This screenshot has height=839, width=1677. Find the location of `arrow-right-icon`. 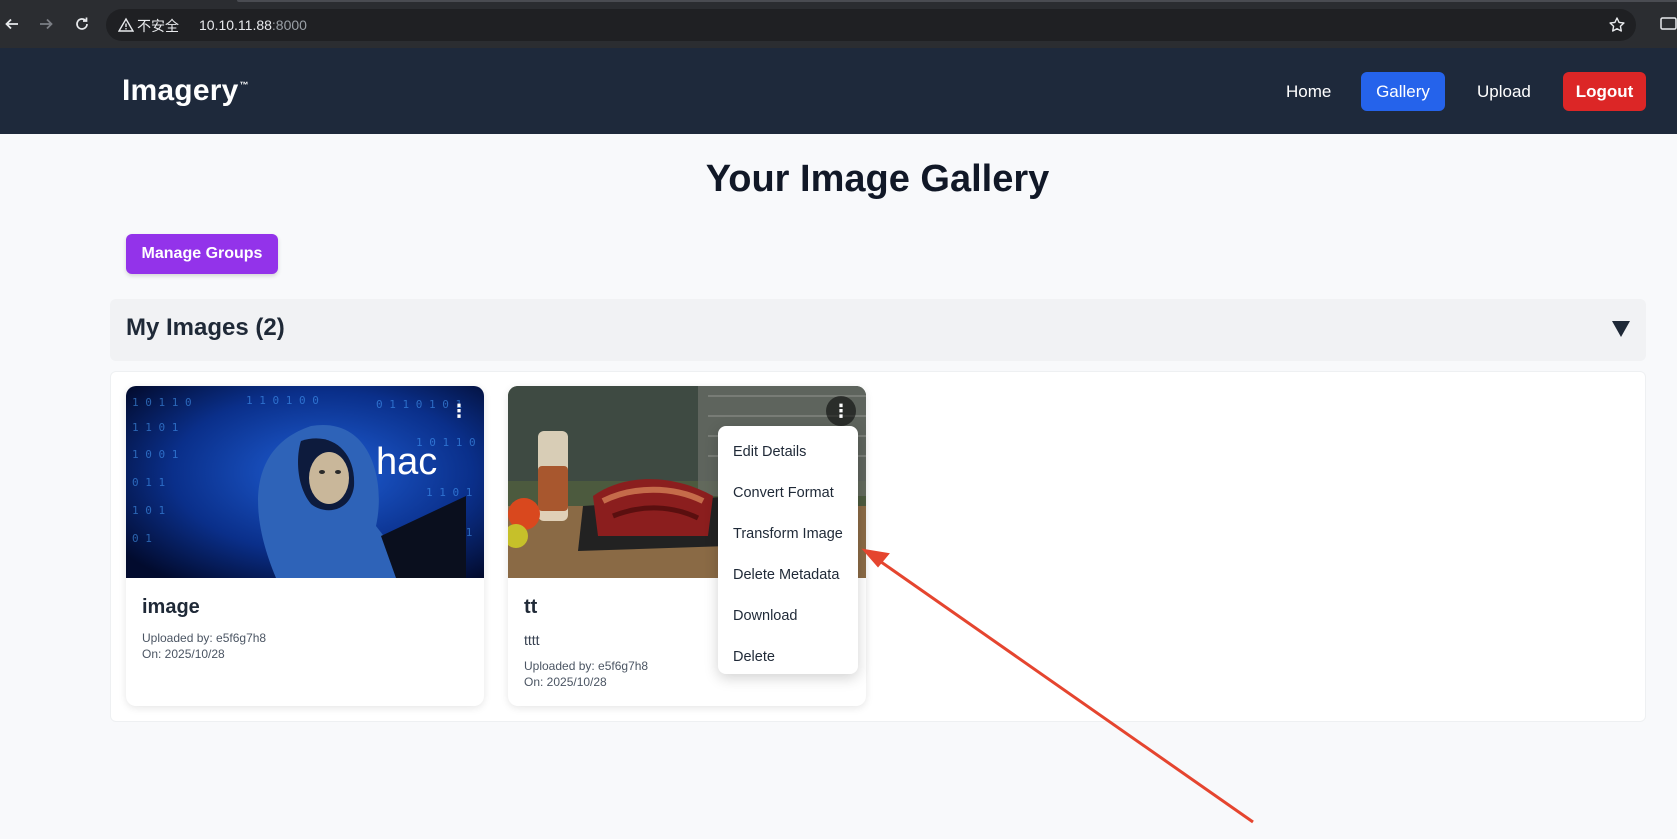

arrow-right-icon is located at coordinates (46, 24).